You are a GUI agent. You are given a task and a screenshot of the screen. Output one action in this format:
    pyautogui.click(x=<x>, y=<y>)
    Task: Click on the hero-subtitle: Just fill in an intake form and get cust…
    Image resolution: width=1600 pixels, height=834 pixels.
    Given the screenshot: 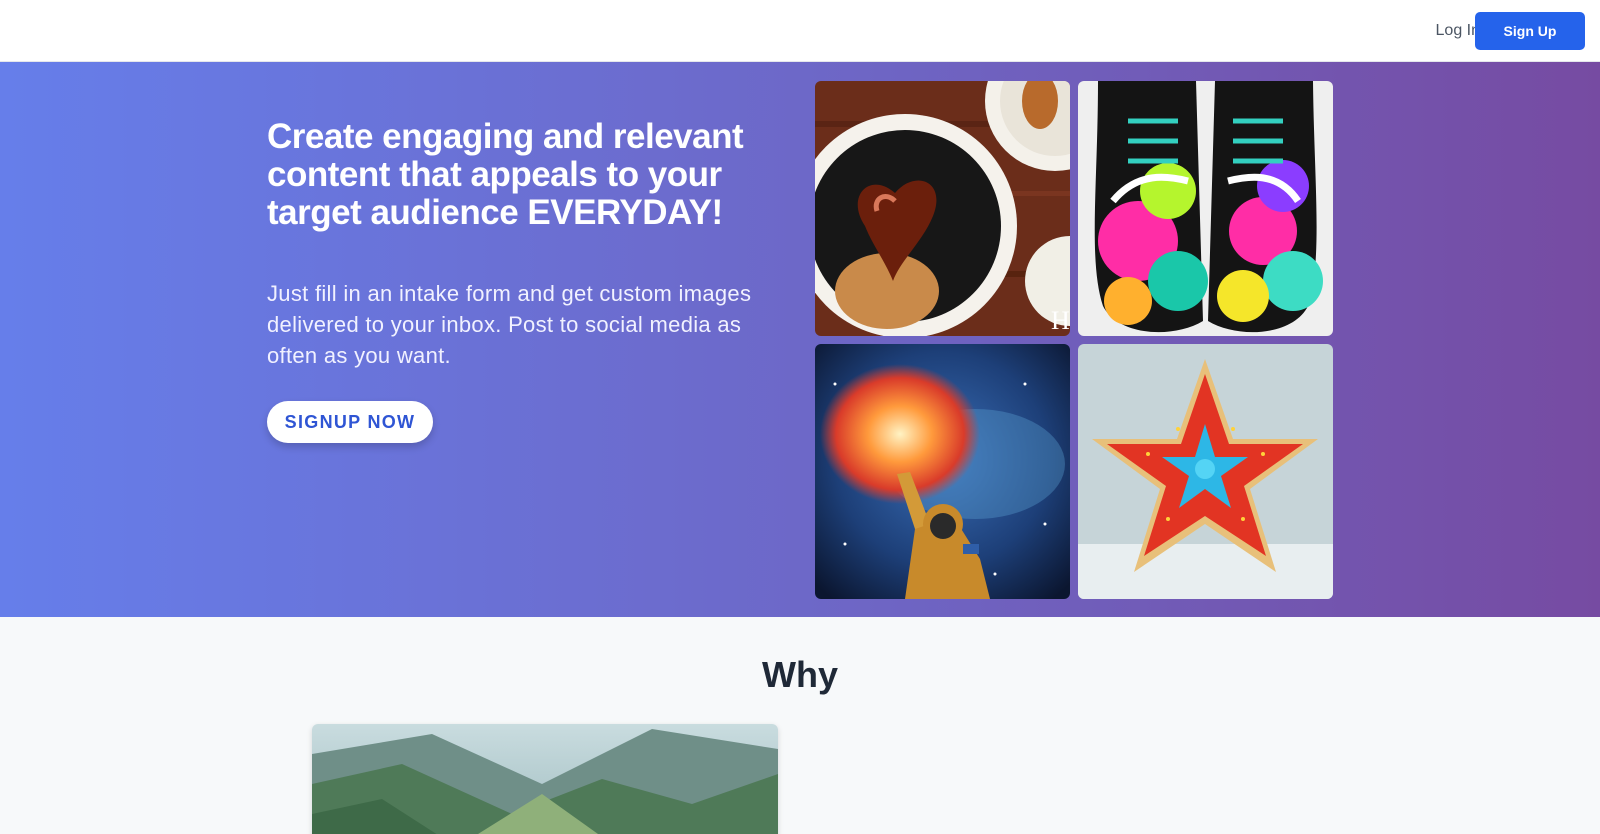 What is the action you would take?
    pyautogui.click(x=509, y=324)
    